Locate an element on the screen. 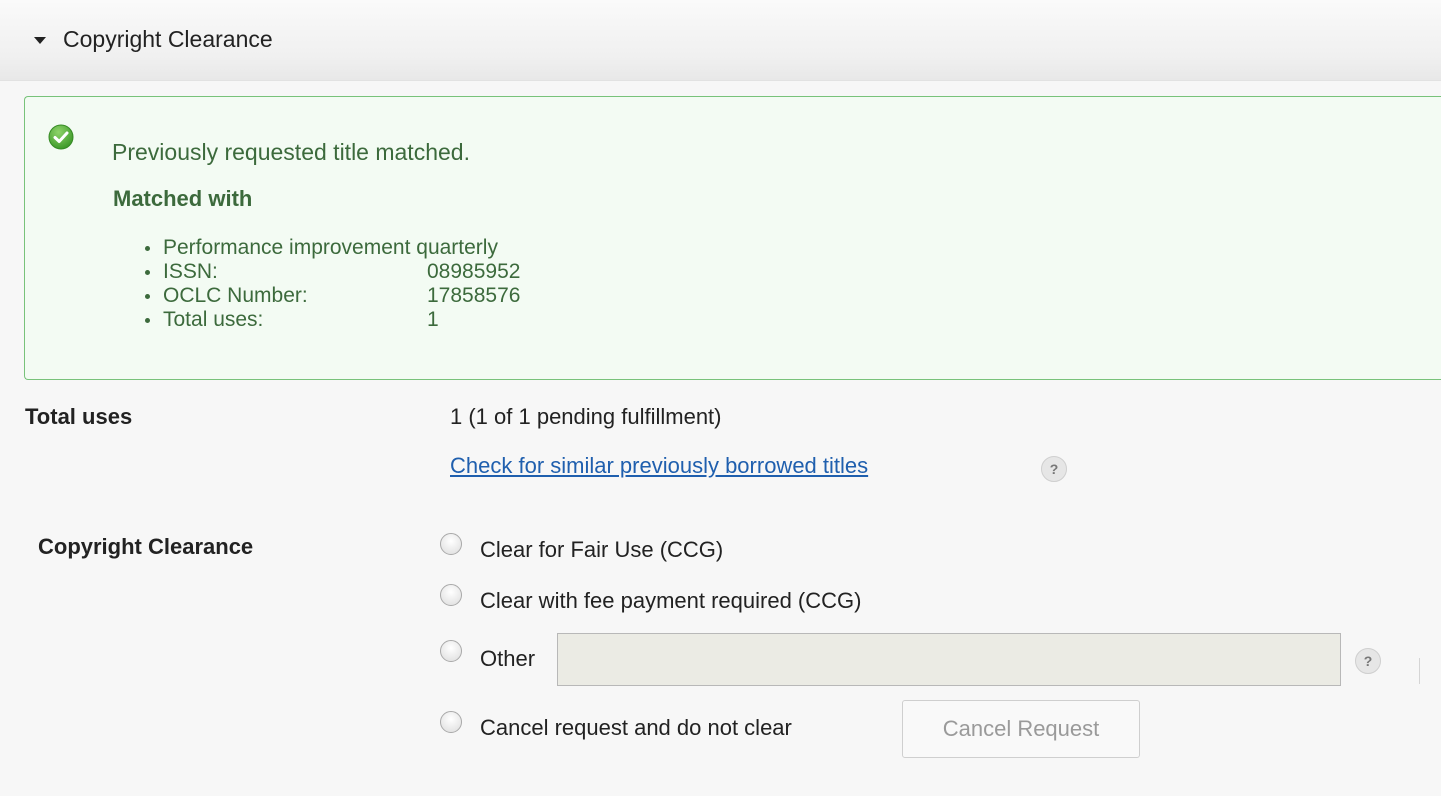 The height and width of the screenshot is (796, 1441). section-header: Copyright Clearance is located at coordinates (720, 40).